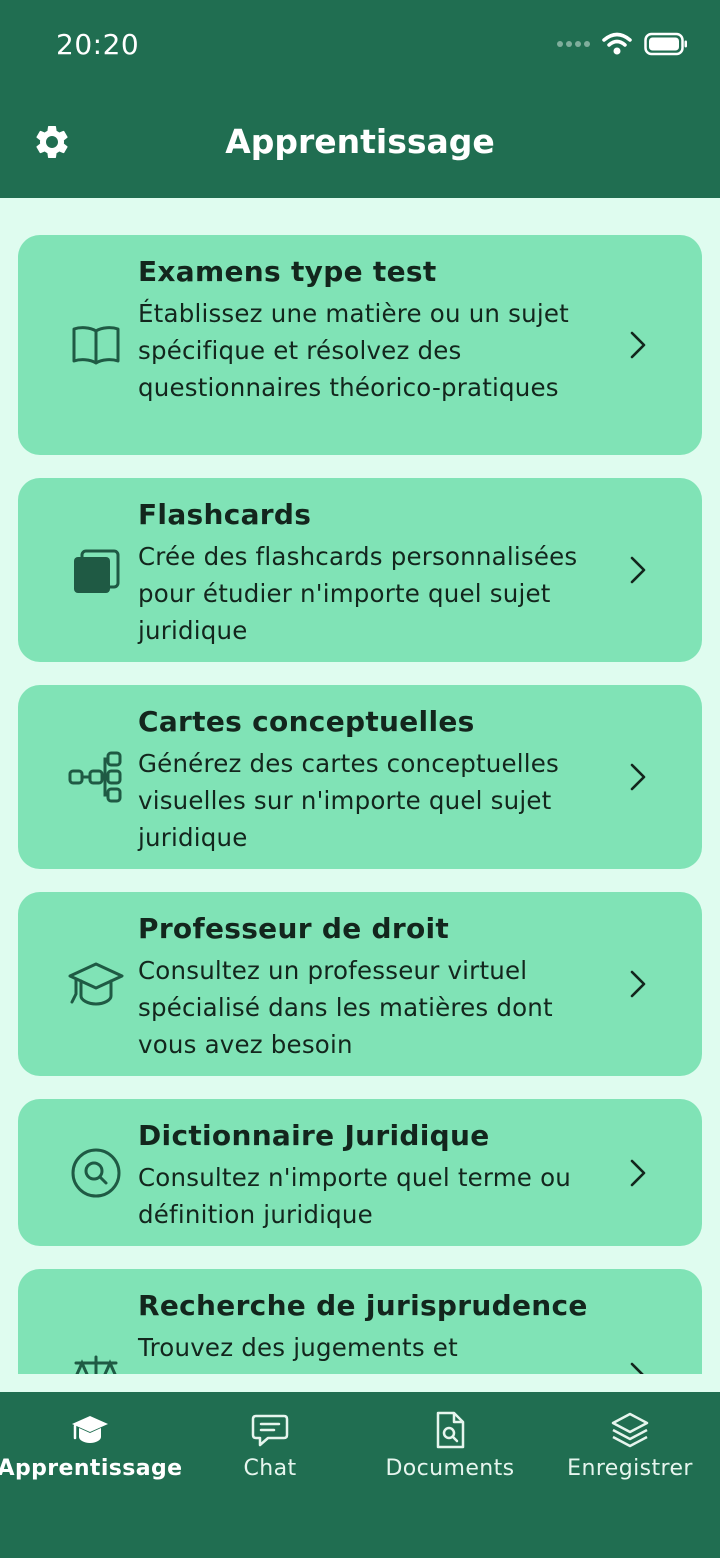 This screenshot has height=1558, width=720. What do you see at coordinates (630, 1430) in the screenshot?
I see `layers-icon` at bounding box center [630, 1430].